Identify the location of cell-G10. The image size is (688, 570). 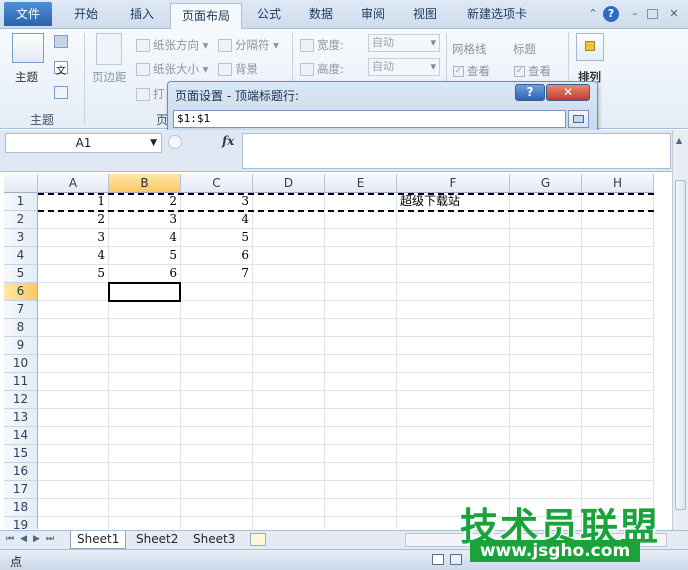
(546, 364).